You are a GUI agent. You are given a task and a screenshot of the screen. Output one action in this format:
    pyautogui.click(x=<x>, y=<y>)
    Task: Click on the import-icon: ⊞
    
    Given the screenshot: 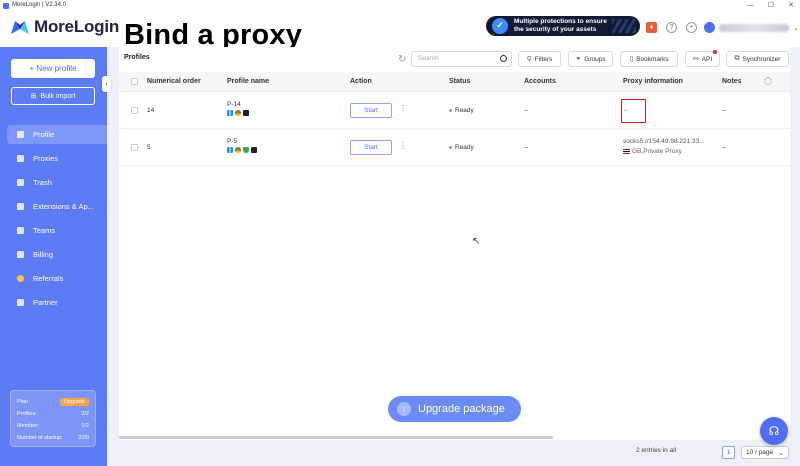 What is the action you would take?
    pyautogui.click(x=33, y=96)
    